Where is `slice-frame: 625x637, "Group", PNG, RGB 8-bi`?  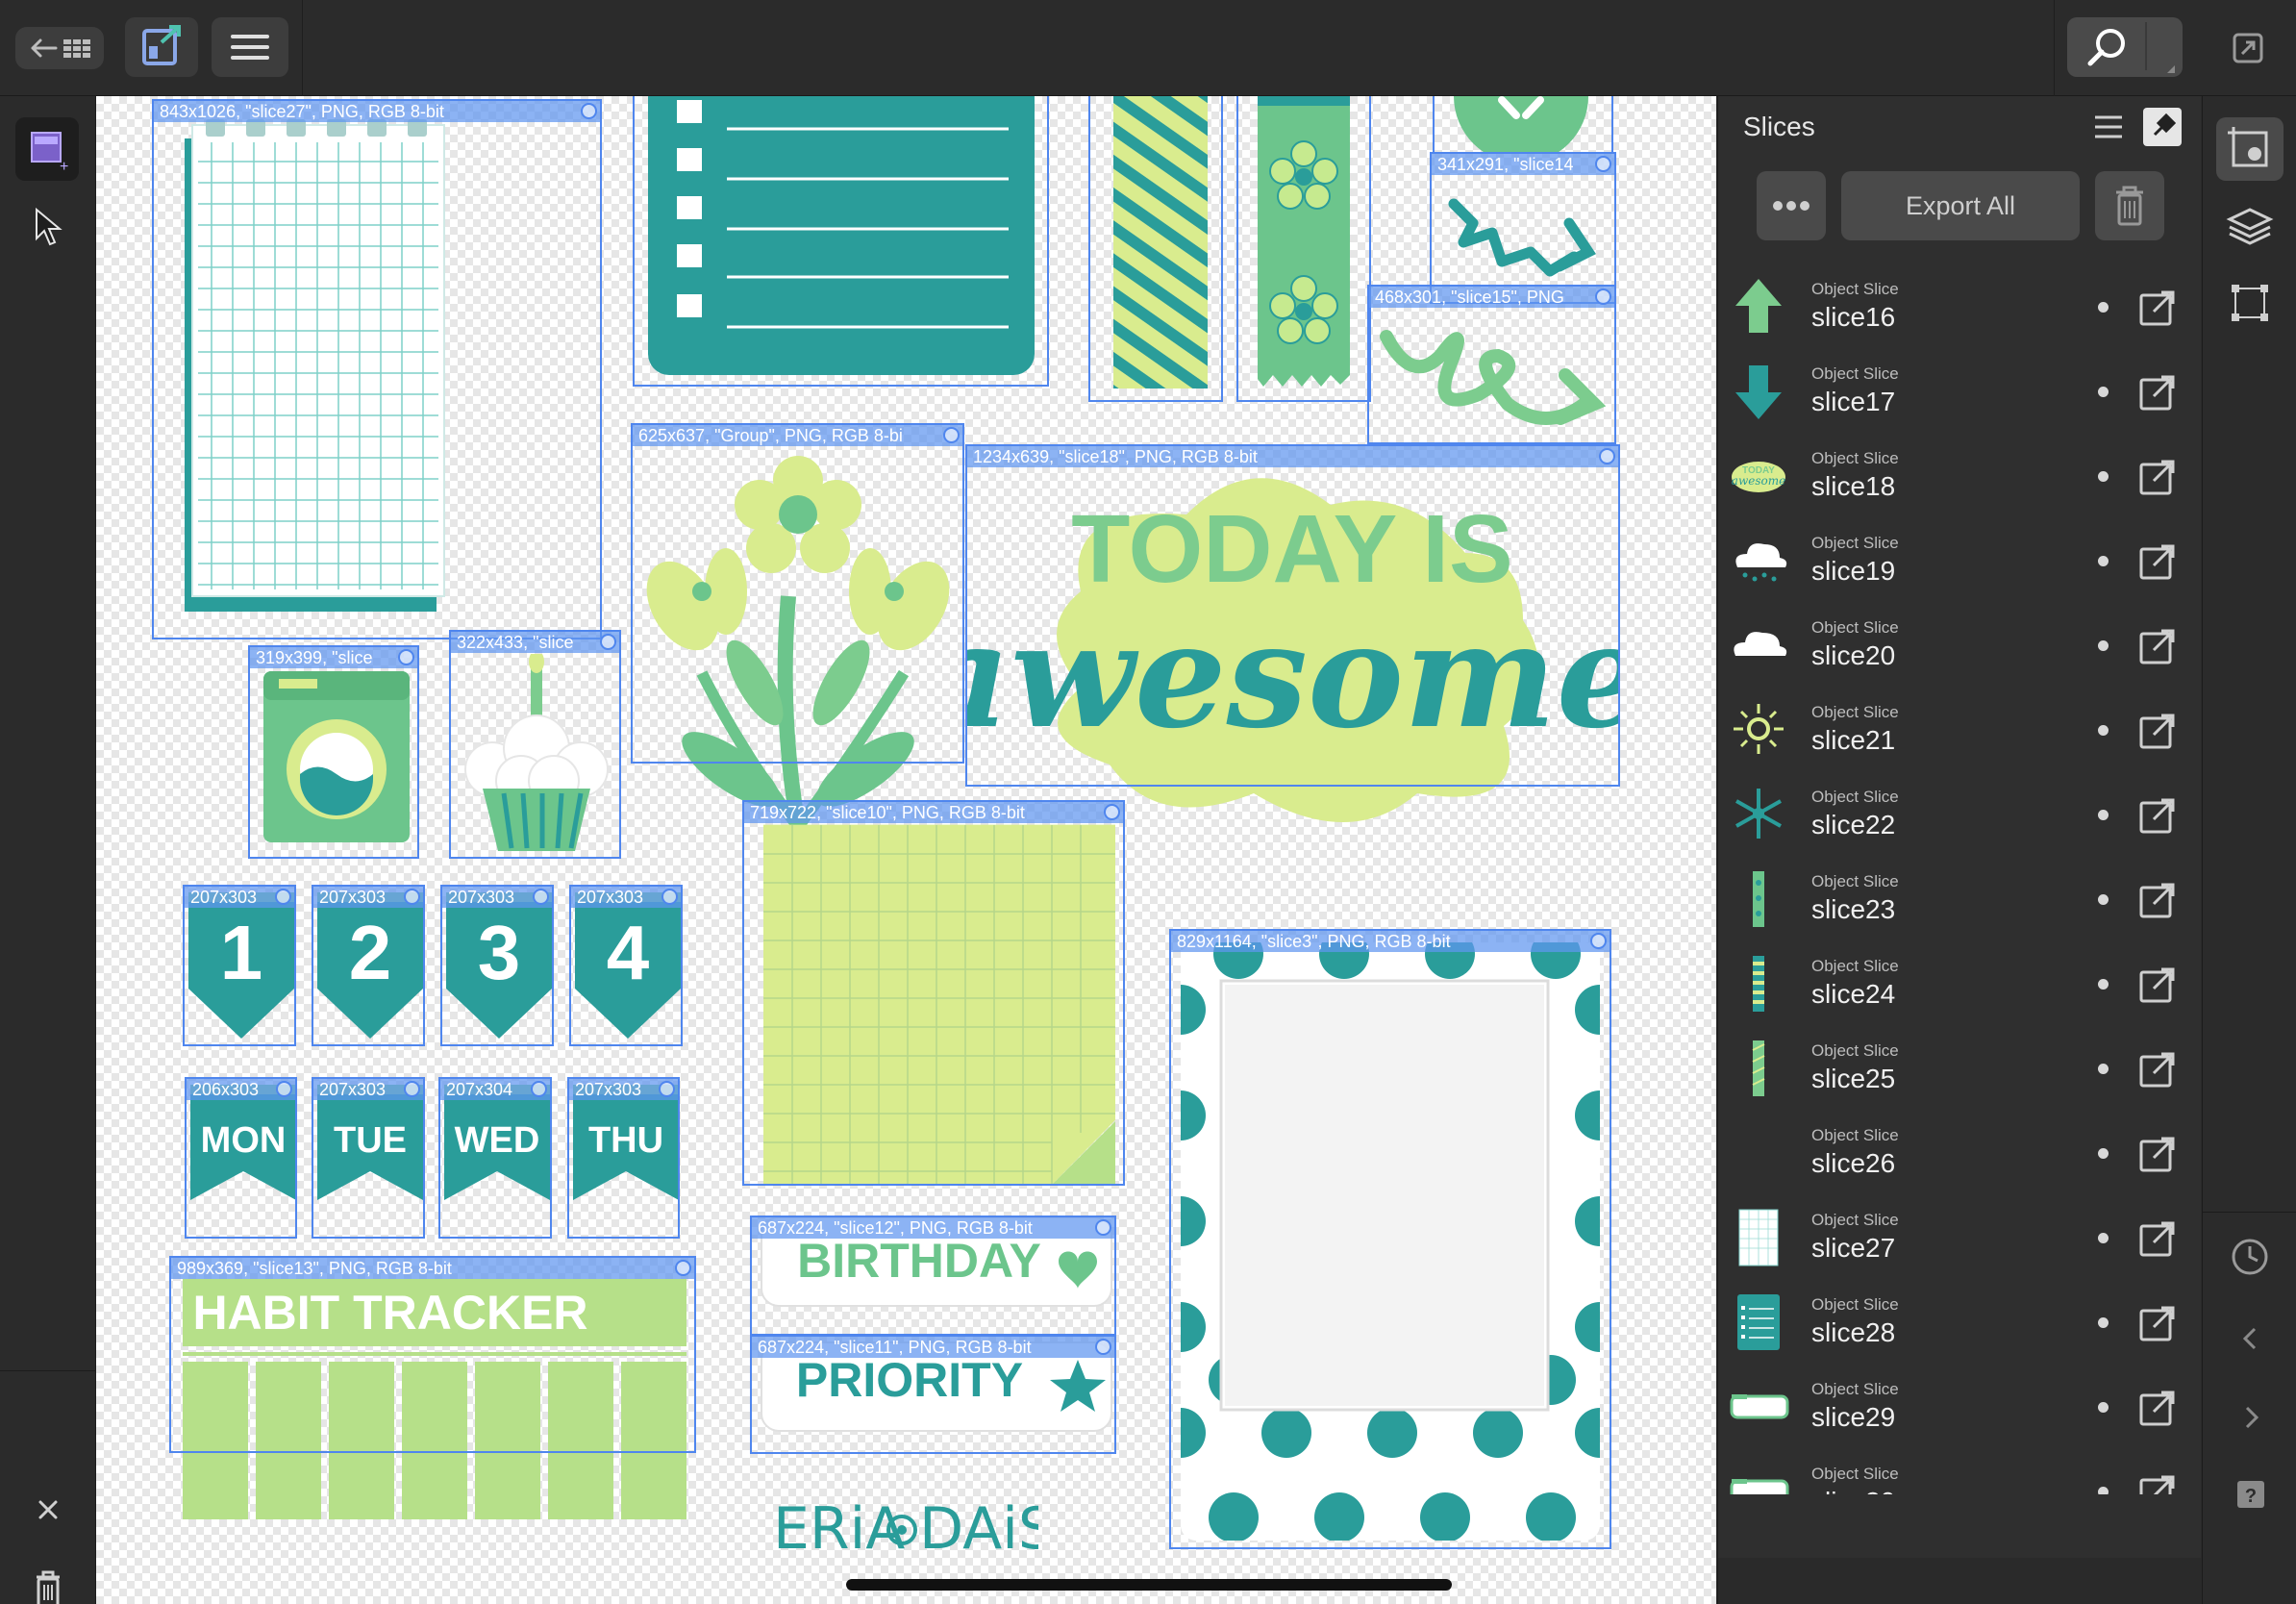
slice-frame: 625x637, "Group", PNG, RGB 8-bi is located at coordinates (797, 593).